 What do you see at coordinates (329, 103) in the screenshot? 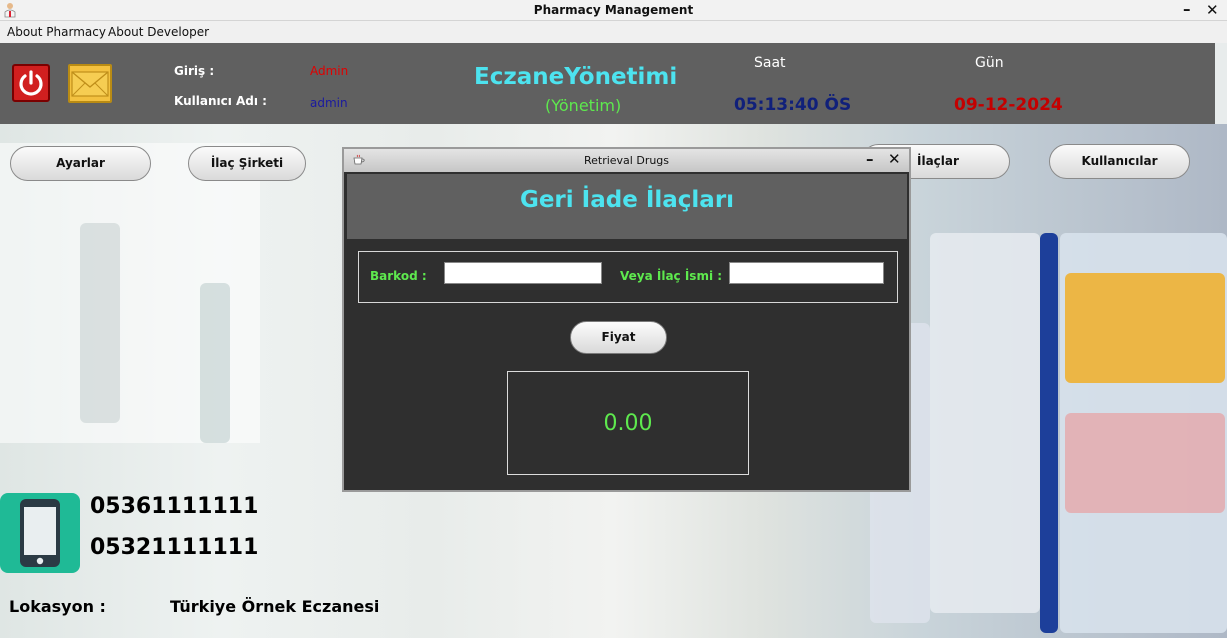
I see `username-value: admin` at bounding box center [329, 103].